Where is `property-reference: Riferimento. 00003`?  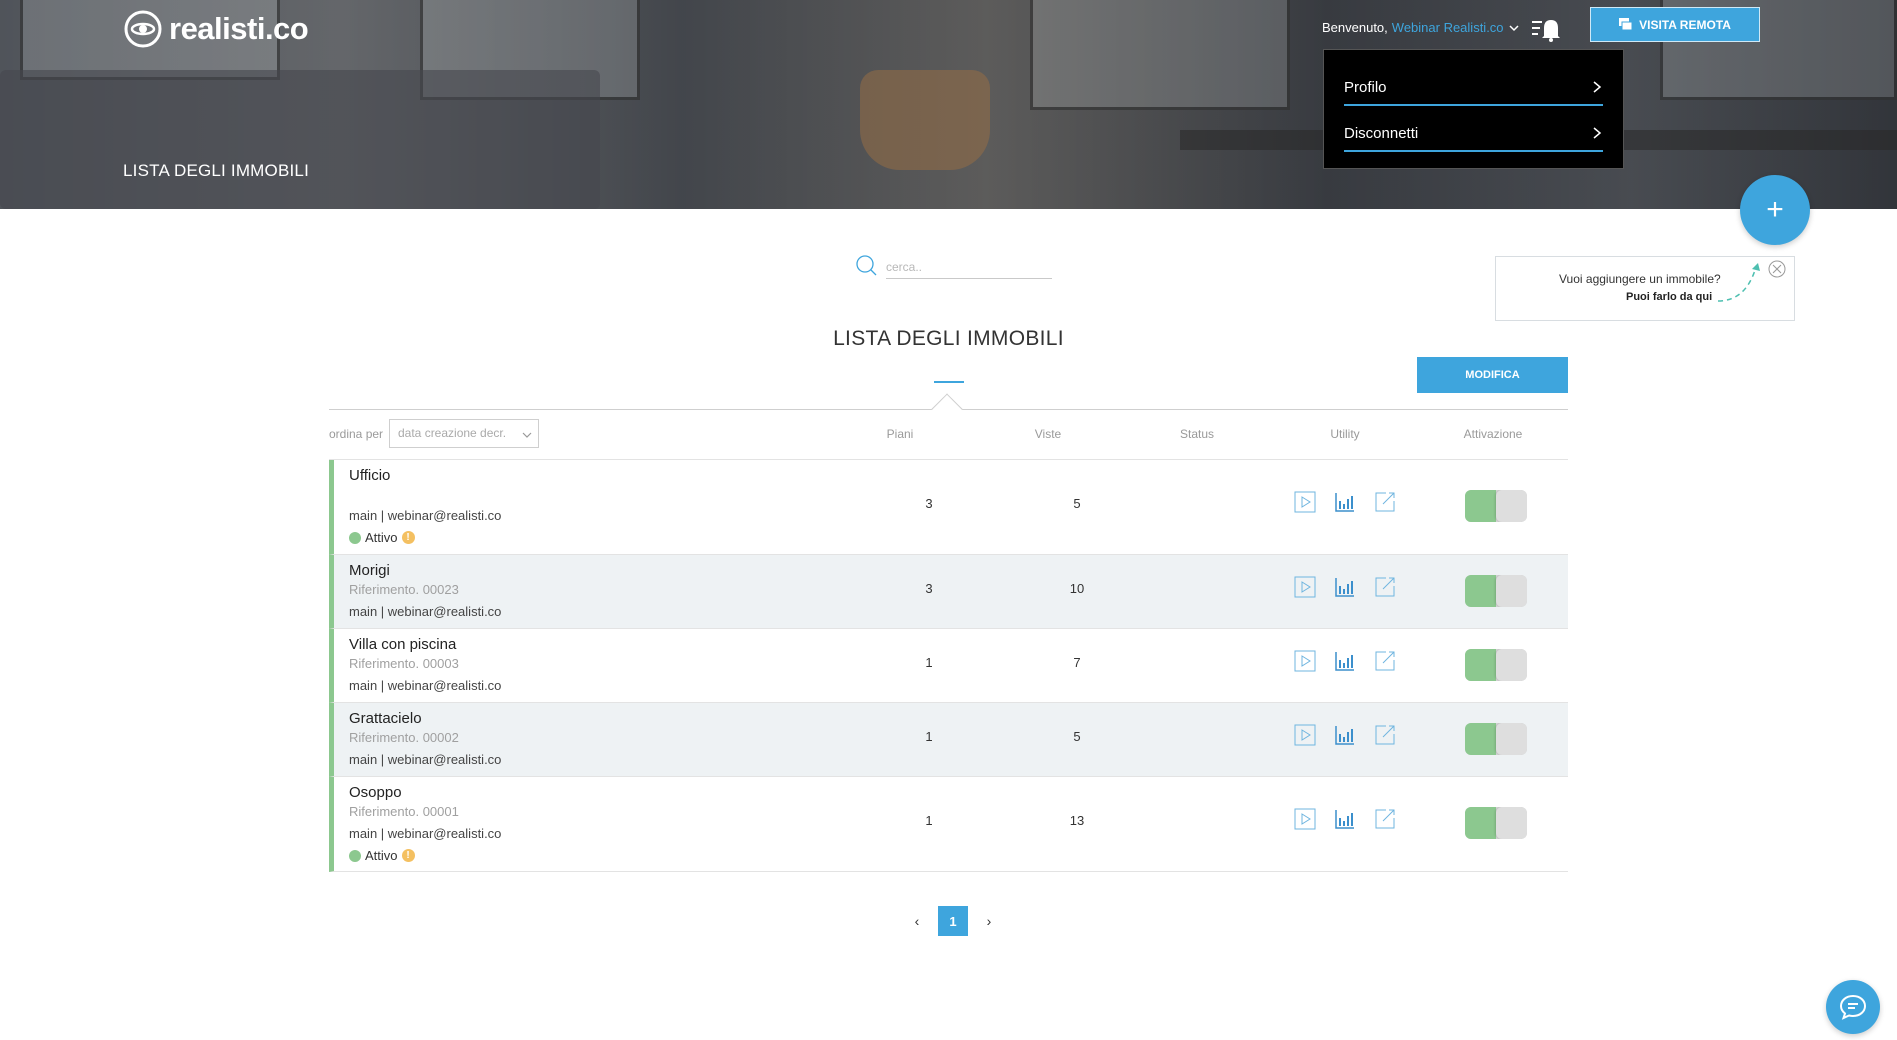
property-reference: Riferimento. 00003 is located at coordinates (404, 663).